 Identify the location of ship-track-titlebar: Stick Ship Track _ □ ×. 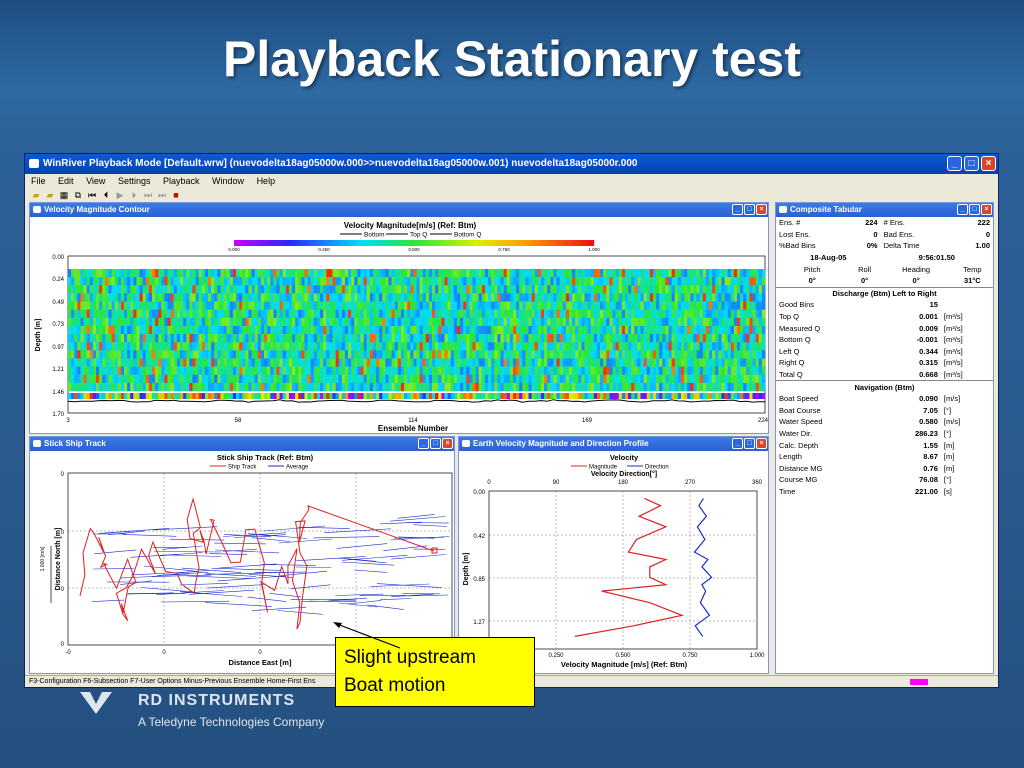
(242, 444).